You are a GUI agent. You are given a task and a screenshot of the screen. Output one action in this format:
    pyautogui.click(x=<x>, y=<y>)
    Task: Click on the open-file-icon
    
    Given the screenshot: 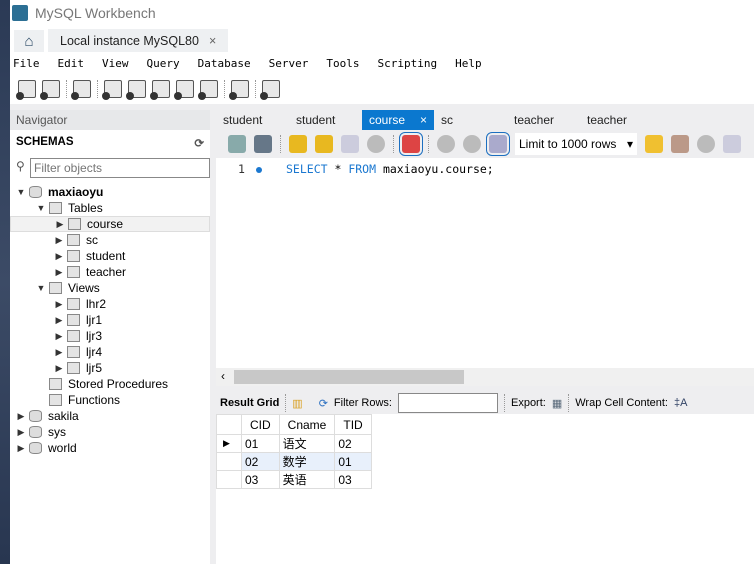 What is the action you would take?
    pyautogui.click(x=237, y=144)
    